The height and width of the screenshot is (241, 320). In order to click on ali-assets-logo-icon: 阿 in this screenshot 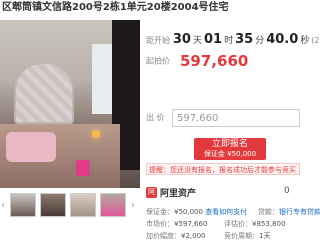, I will do `click(151, 192)`.